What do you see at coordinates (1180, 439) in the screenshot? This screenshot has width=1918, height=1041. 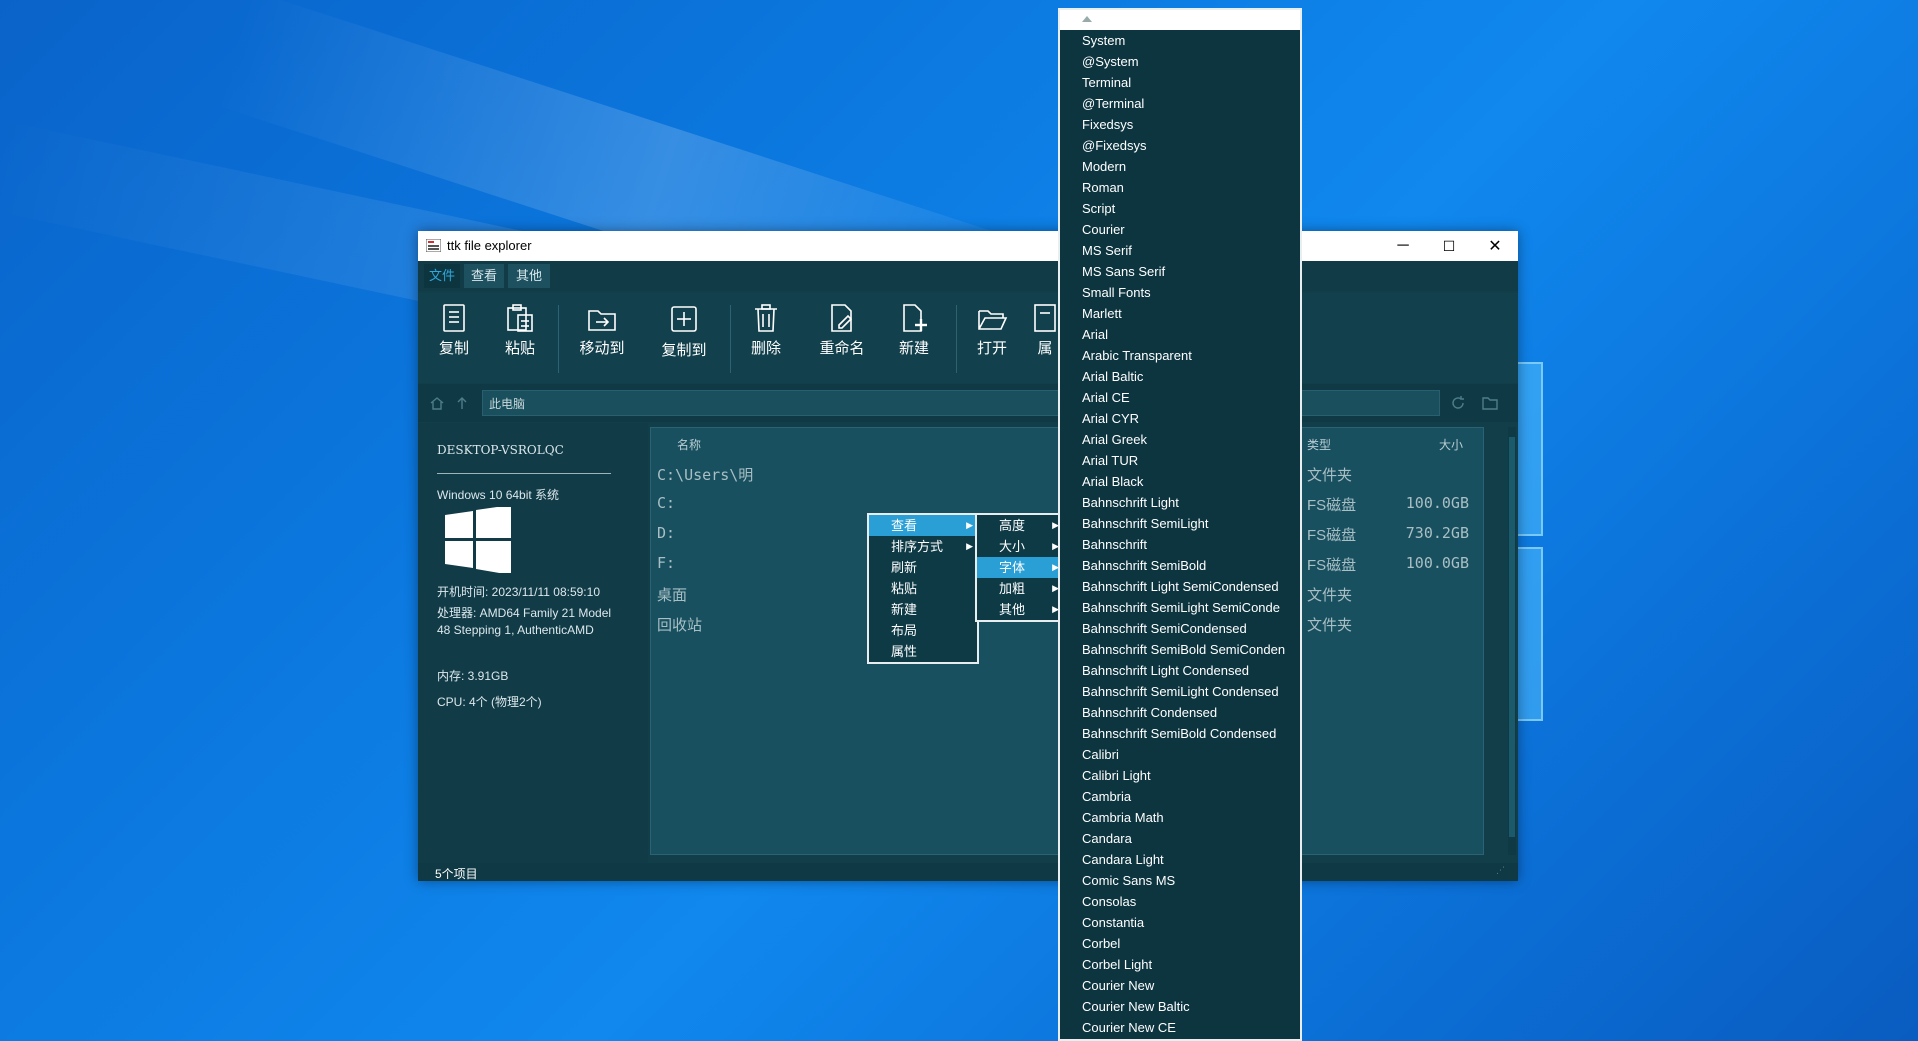 I see `font-option: Arial Greek` at bounding box center [1180, 439].